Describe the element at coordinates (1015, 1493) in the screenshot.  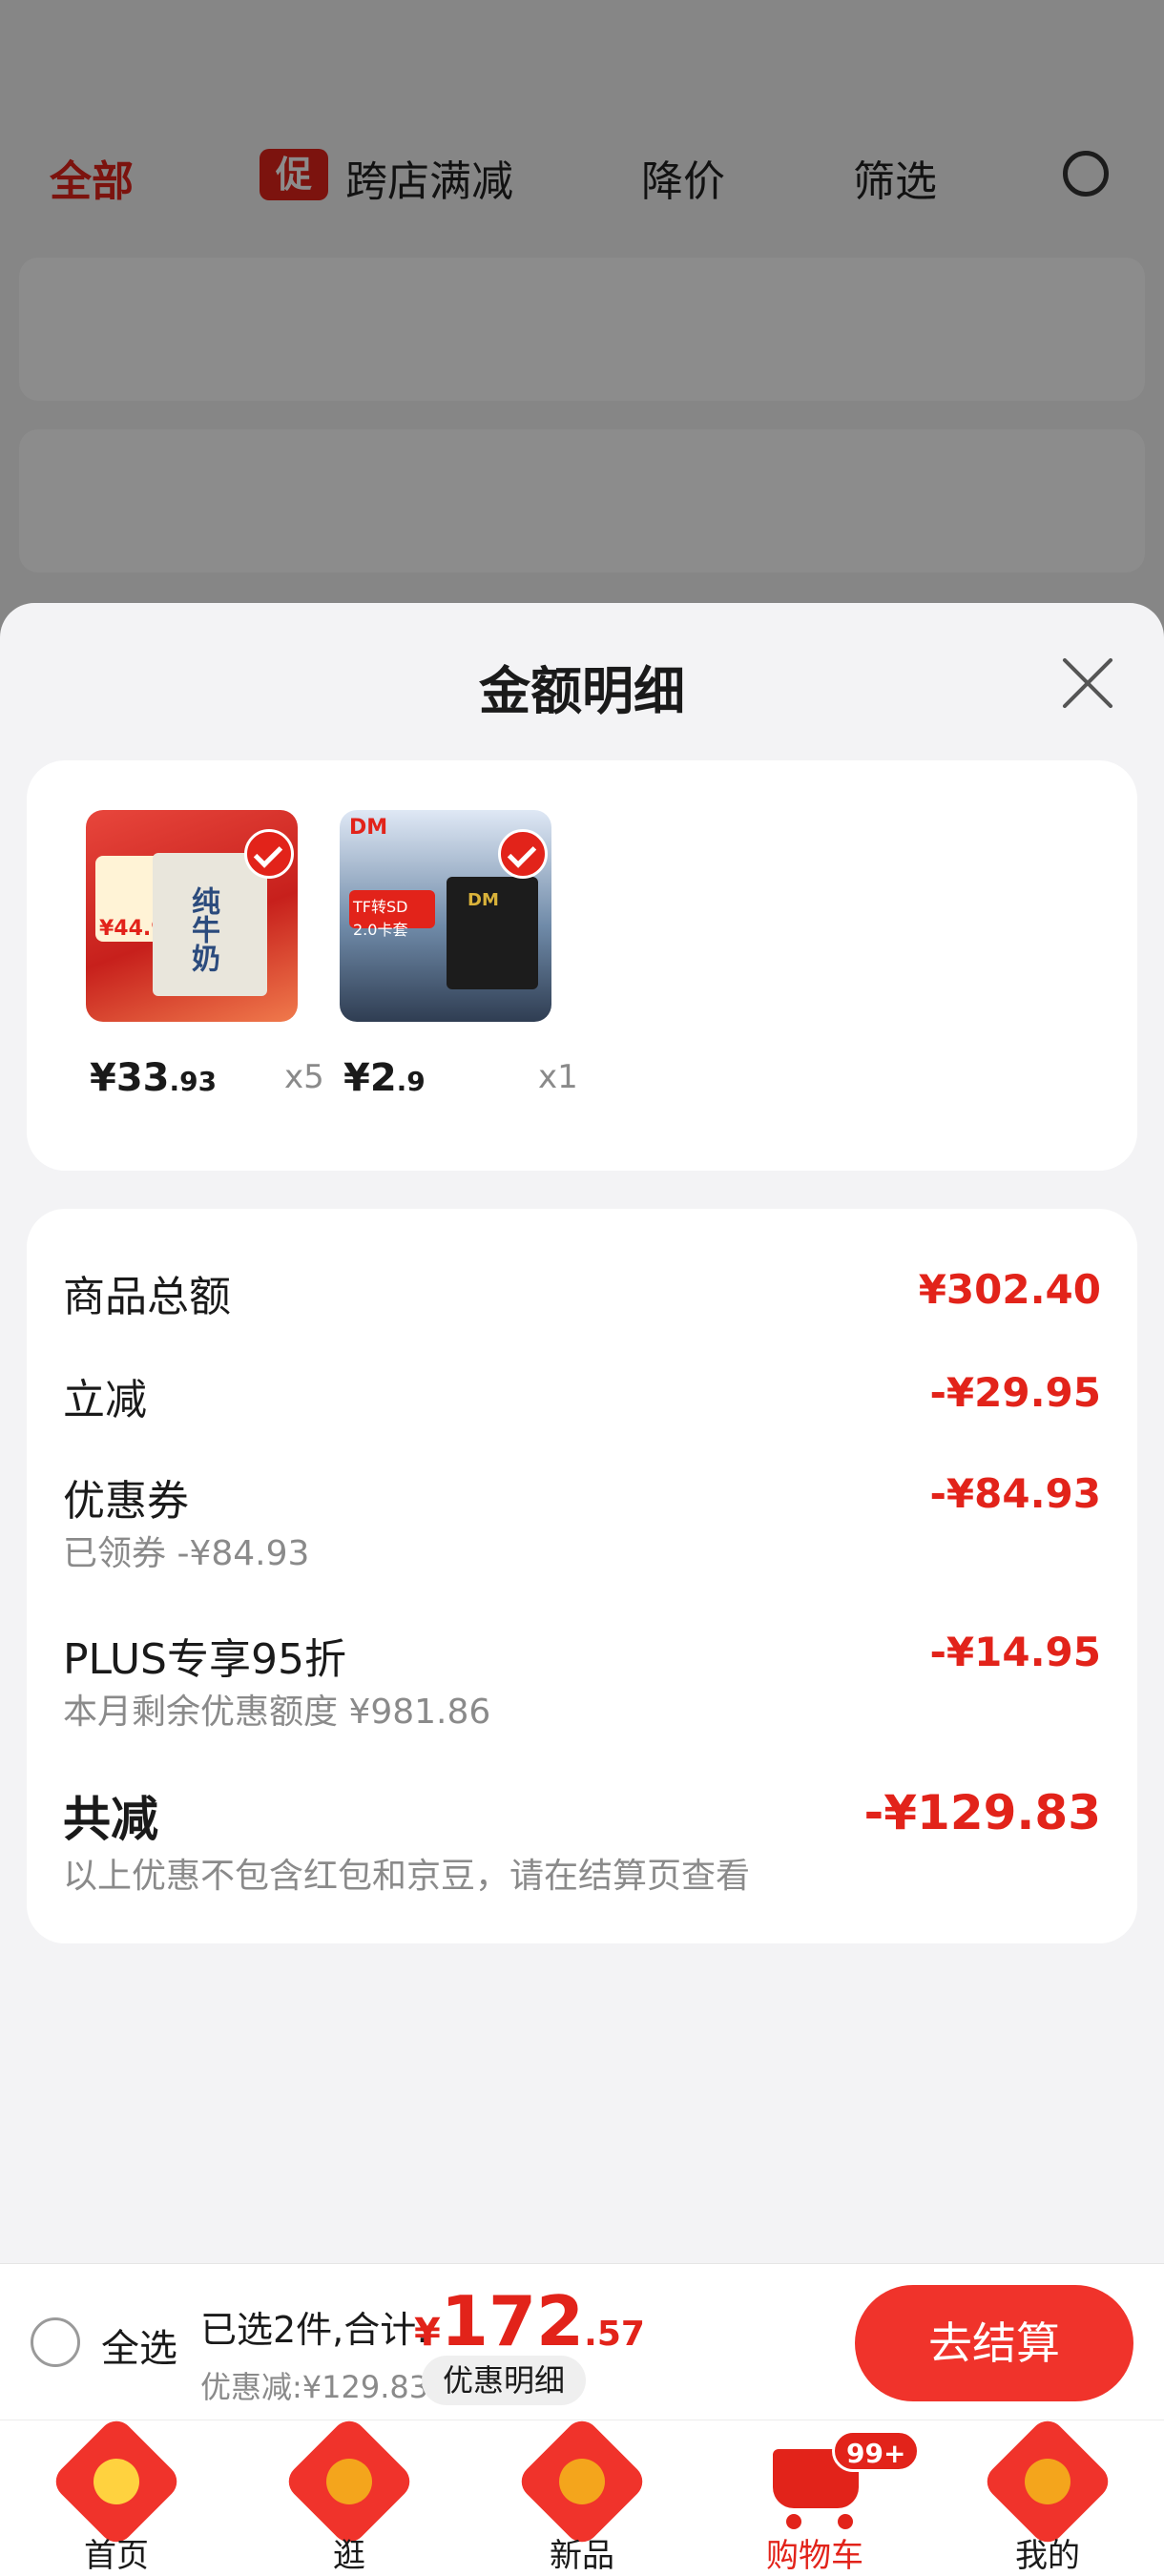
I see `coupon-amount: -¥84.93` at that location.